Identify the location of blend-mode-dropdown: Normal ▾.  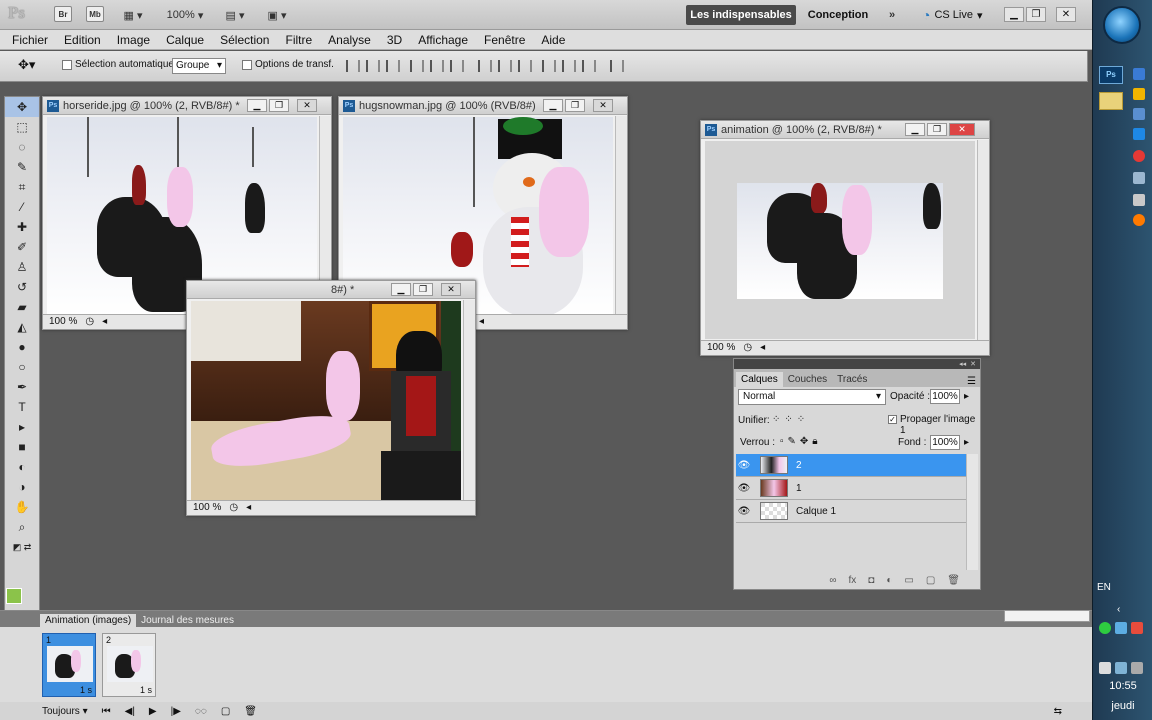
(812, 397).